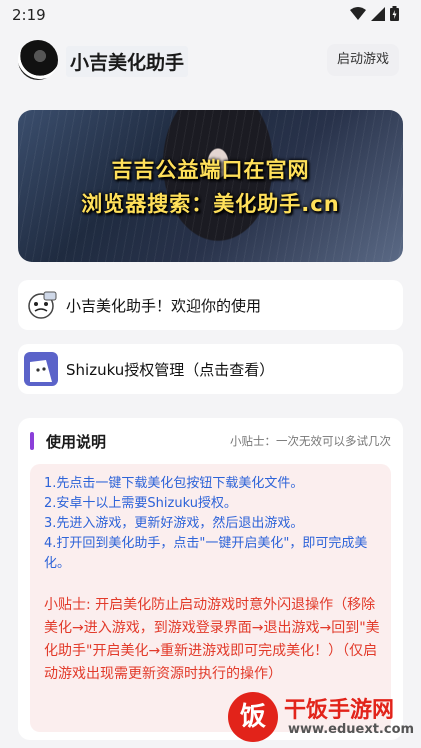 This screenshot has height=748, width=421. I want to click on watermark-url: www.eduext.com, so click(351, 729).